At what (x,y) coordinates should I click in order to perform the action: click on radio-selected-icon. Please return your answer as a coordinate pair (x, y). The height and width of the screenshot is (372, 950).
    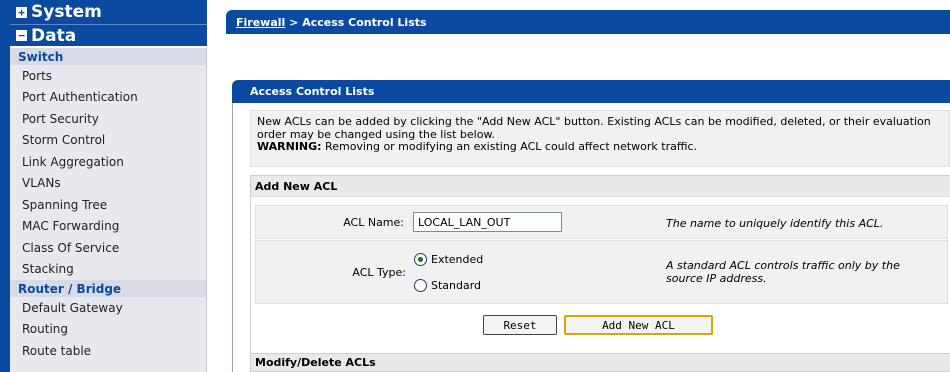
    Looking at the image, I should click on (420, 259).